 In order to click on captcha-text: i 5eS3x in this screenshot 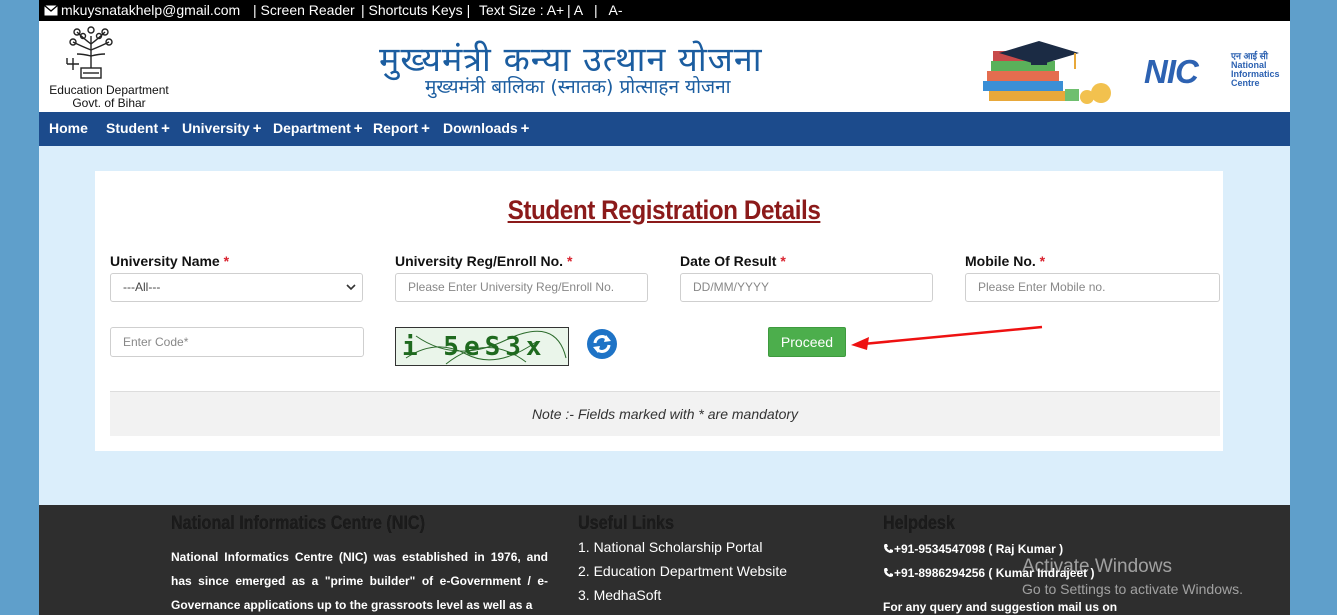, I will do `click(474, 347)`.